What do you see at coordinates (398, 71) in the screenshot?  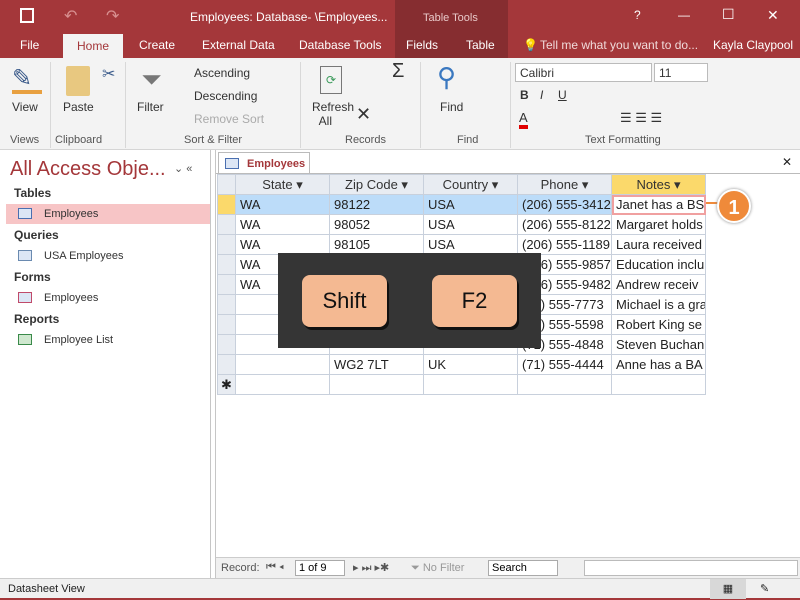 I see `totals-icon: Σ` at bounding box center [398, 71].